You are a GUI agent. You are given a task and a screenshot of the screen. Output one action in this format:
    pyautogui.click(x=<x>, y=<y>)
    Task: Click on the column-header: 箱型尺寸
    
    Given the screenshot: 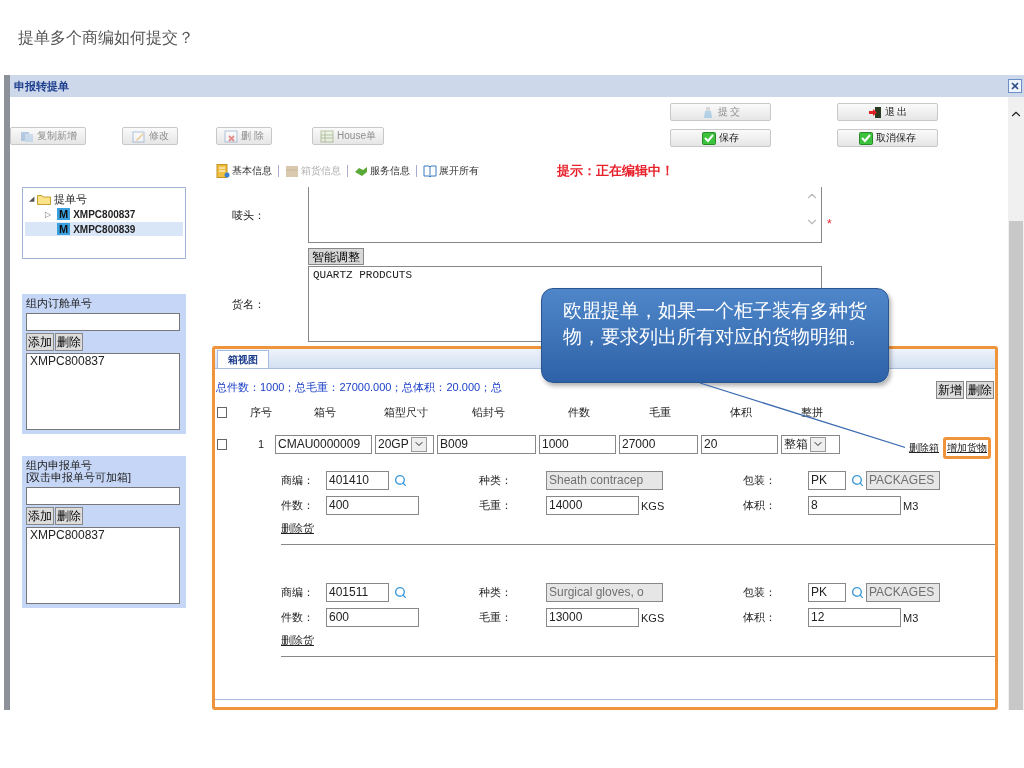 What is the action you would take?
    pyautogui.click(x=406, y=412)
    